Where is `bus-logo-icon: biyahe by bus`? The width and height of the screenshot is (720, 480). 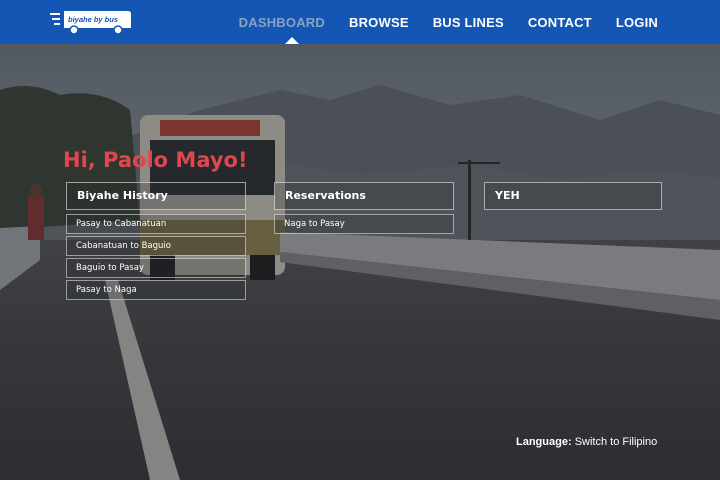
bus-logo-icon: biyahe by bus is located at coordinates (91, 22).